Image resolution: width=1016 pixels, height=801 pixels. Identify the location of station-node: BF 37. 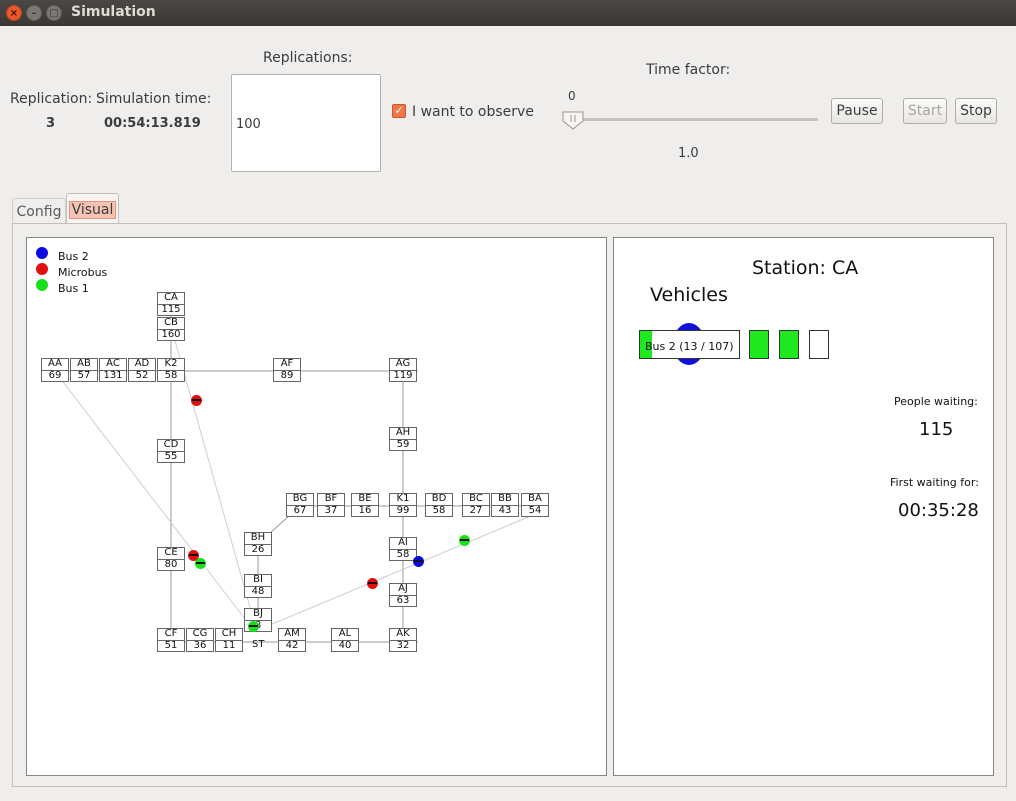
(331, 505).